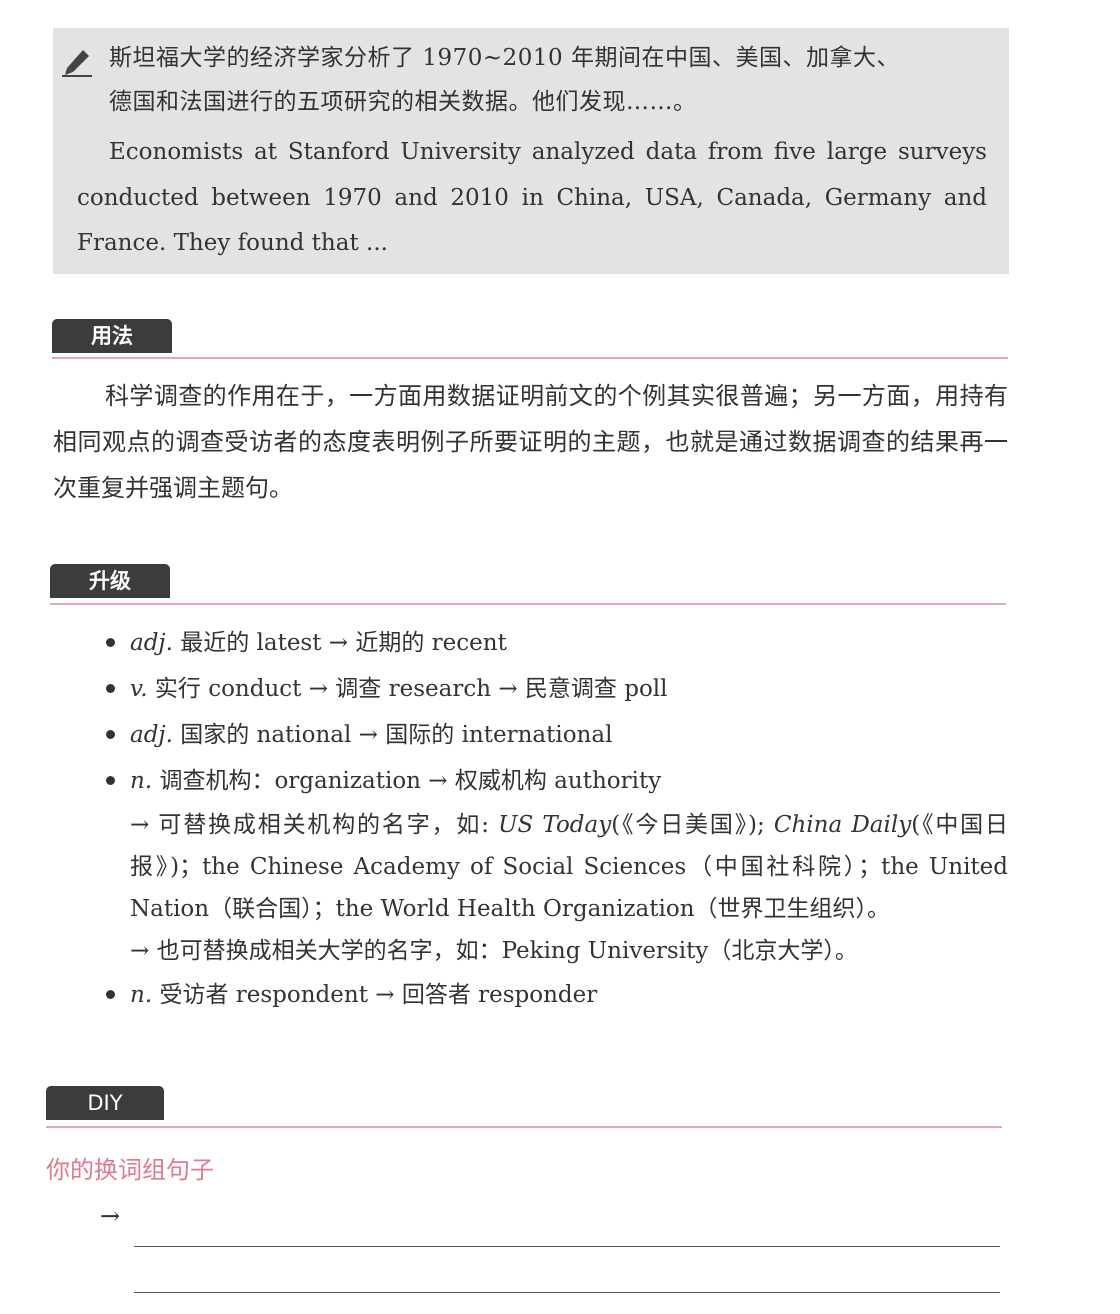 This screenshot has height=1314, width=1120. I want to click on cont-title: US Today, so click(555, 825).